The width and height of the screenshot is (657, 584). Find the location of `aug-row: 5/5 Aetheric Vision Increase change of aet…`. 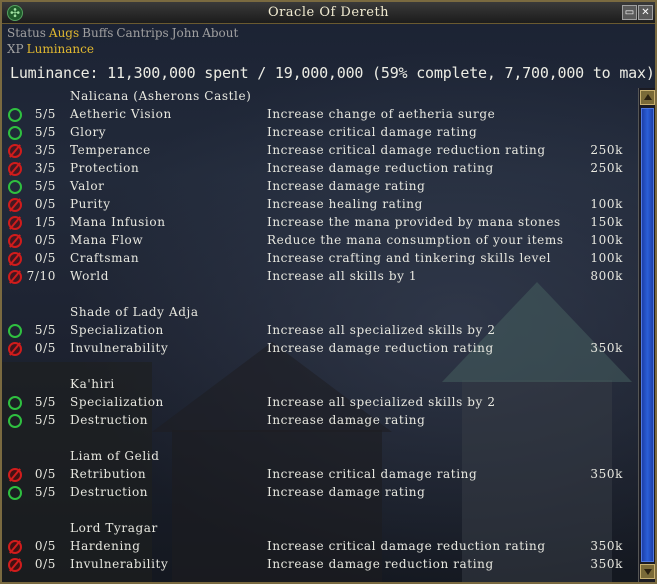

aug-row: 5/5 Aetheric Vision Increase change of aet… is located at coordinates (320, 115).